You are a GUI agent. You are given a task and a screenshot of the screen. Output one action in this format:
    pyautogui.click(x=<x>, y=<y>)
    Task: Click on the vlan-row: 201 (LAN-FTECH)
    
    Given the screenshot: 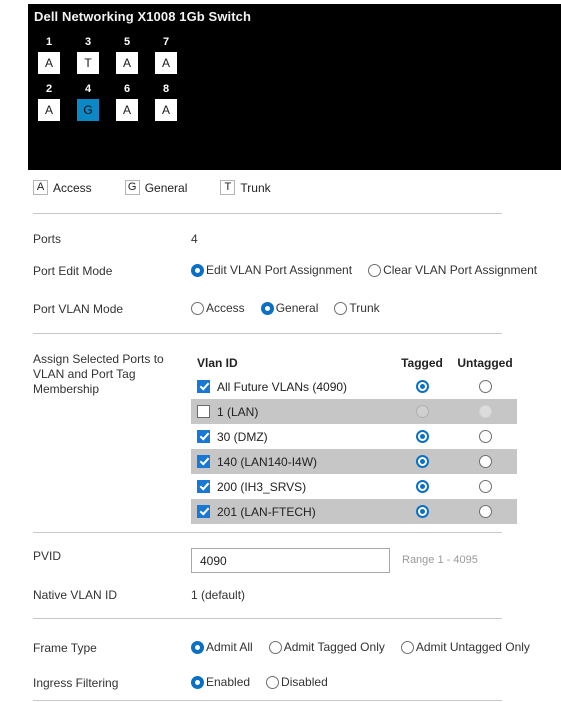 What is the action you would take?
    pyautogui.click(x=354, y=511)
    